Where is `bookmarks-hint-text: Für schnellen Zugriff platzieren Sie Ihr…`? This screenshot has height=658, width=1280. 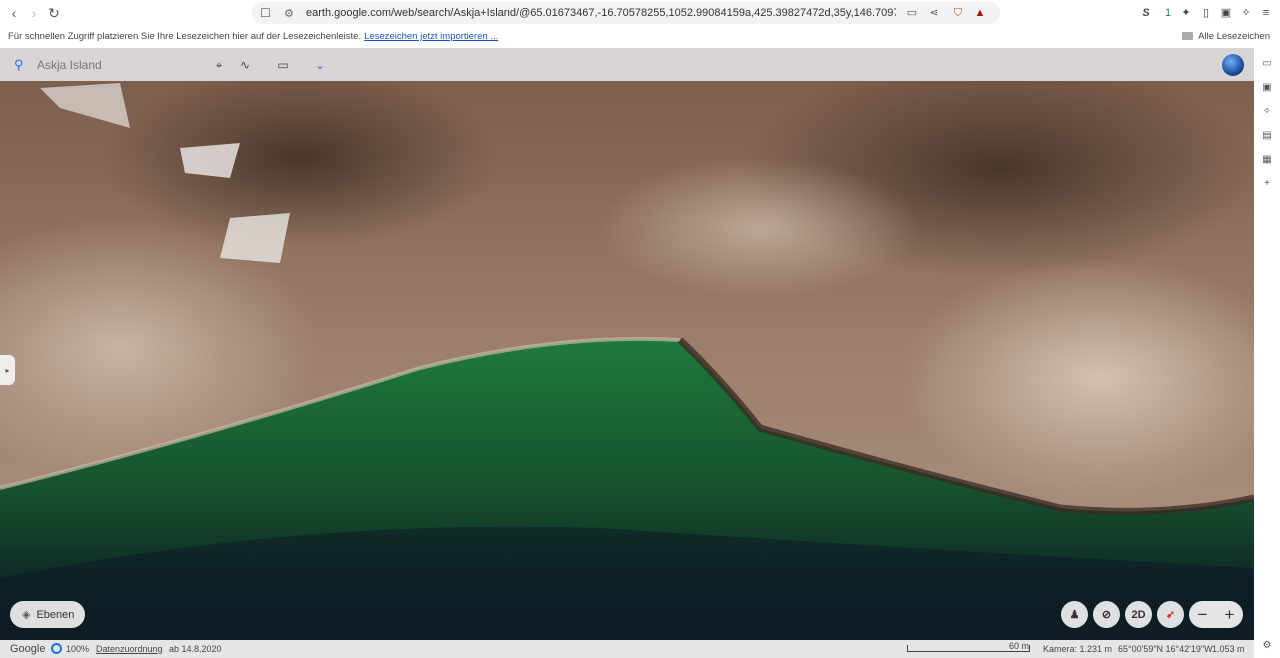
bookmarks-hint-text: Für schnellen Zugriff platzieren Sie Ihr… is located at coordinates (185, 36).